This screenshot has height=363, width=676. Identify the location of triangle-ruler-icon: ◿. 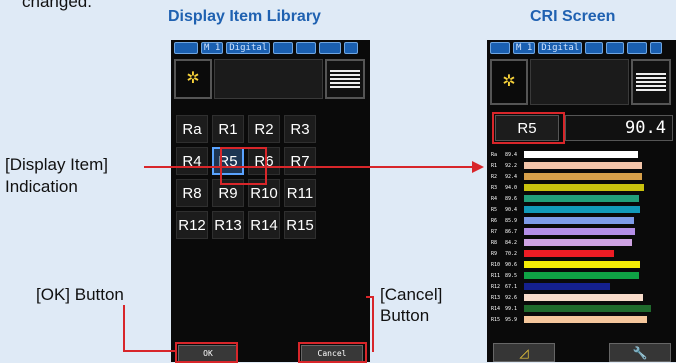
(524, 352).